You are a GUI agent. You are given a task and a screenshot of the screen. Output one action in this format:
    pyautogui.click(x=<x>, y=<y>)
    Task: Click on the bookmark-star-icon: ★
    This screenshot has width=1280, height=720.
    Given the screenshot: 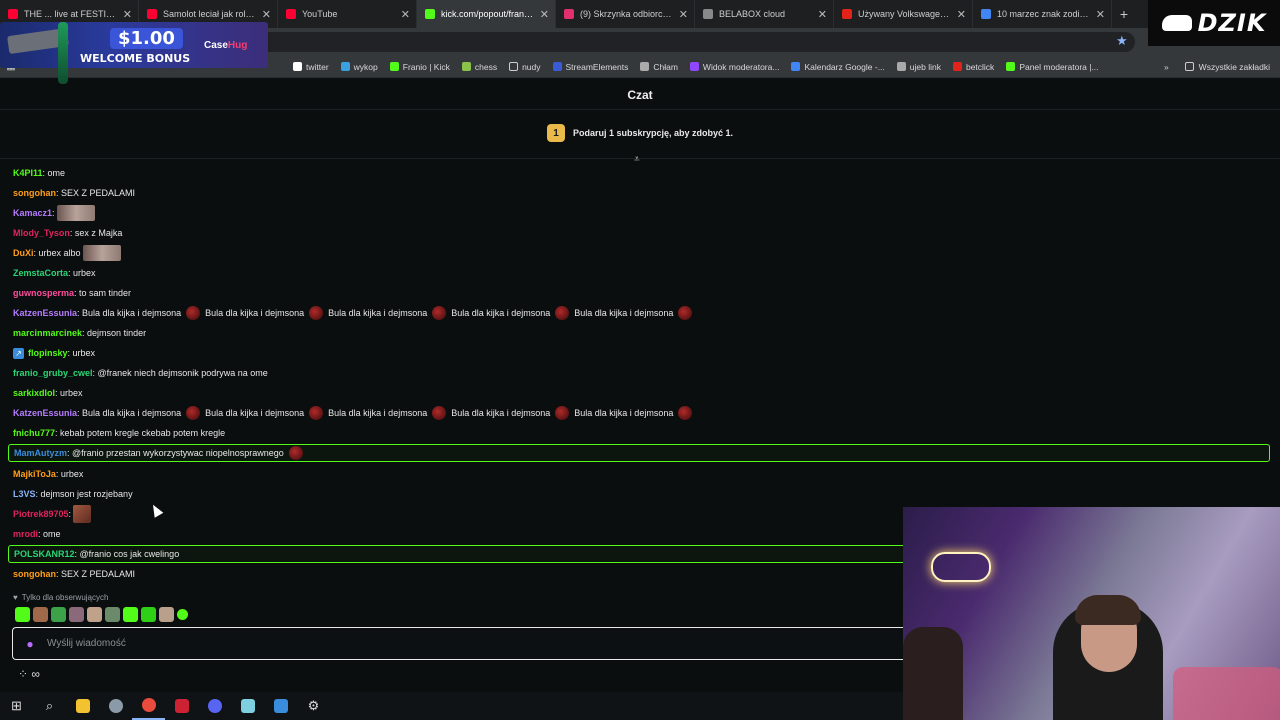 What is the action you would take?
    pyautogui.click(x=1122, y=41)
    